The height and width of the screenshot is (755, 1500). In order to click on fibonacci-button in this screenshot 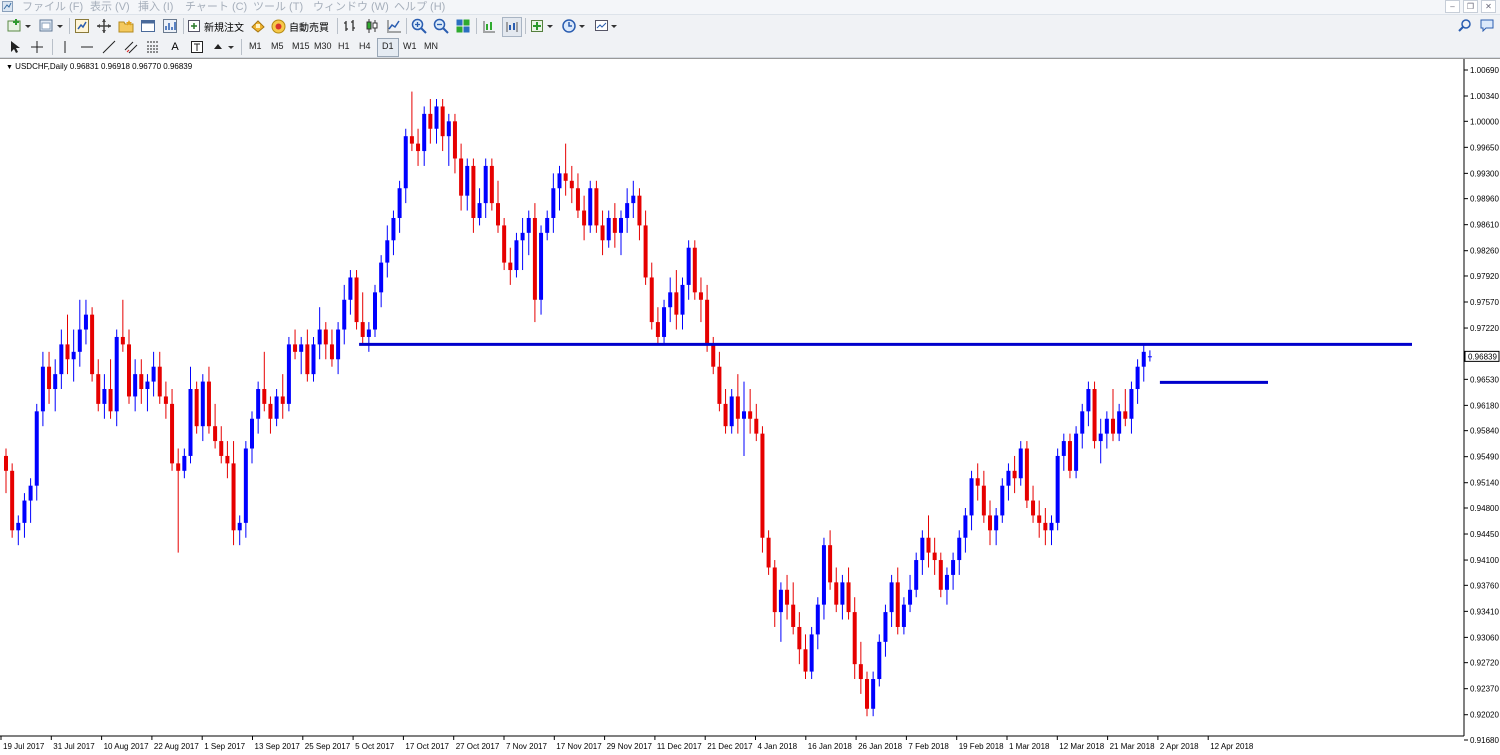, I will do `click(153, 47)`.